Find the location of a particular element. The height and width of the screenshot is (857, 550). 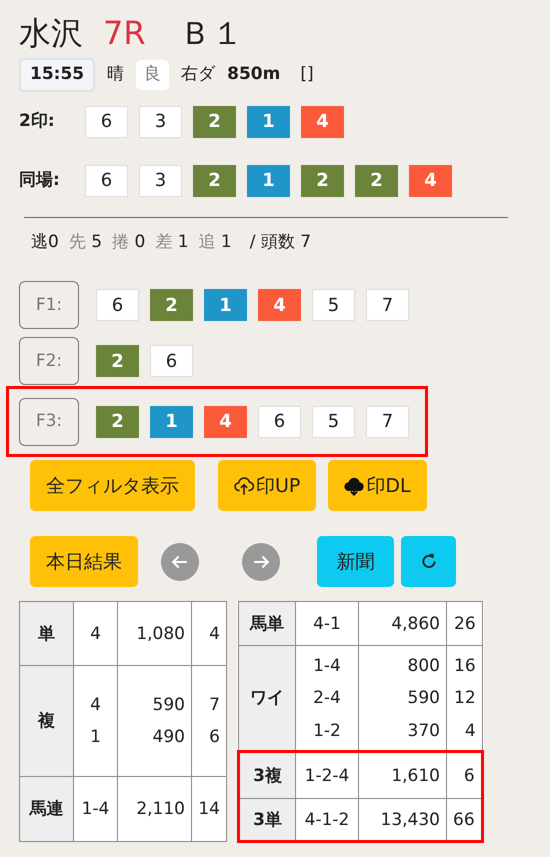

runner-count: / 頭数 7 is located at coordinates (281, 242).